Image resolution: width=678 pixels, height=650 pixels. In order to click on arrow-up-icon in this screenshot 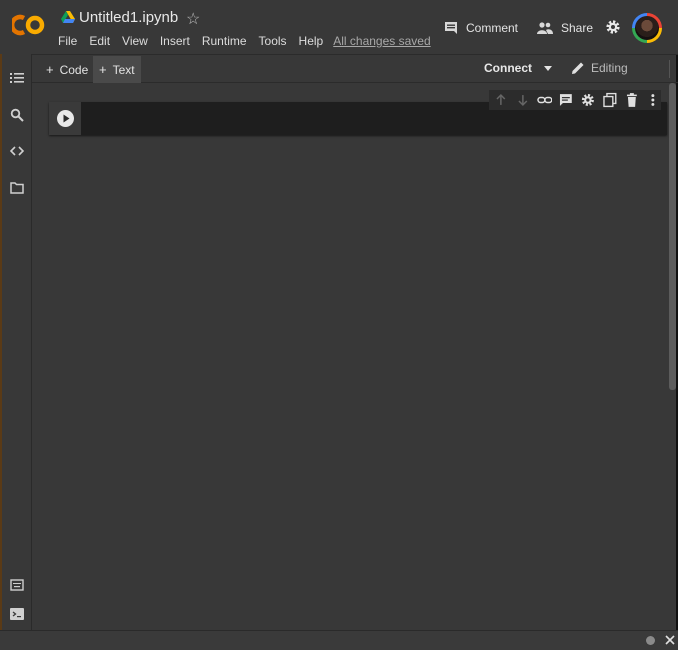, I will do `click(501, 100)`.